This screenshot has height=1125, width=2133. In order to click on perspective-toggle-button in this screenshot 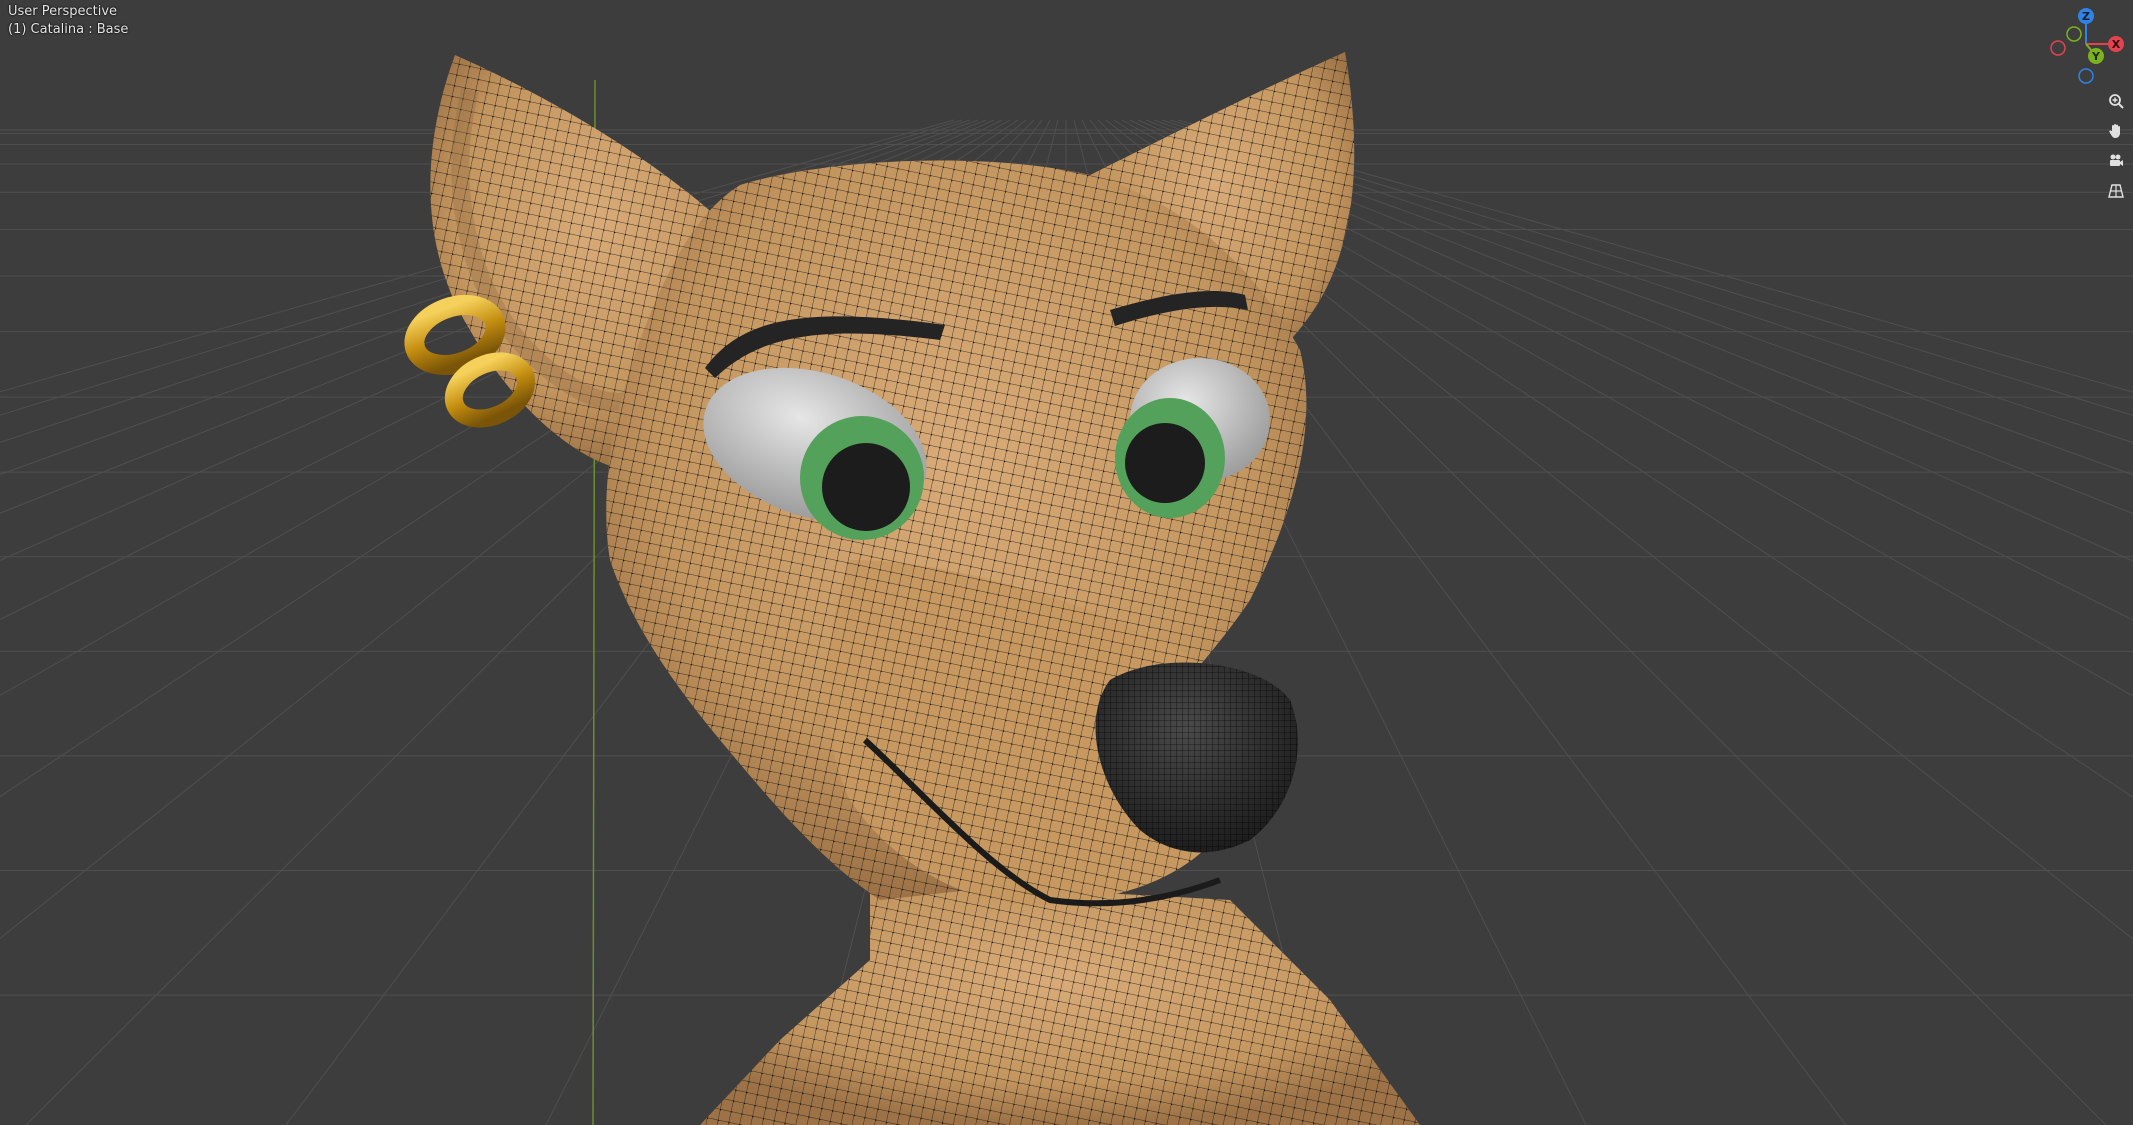, I will do `click(2116, 191)`.